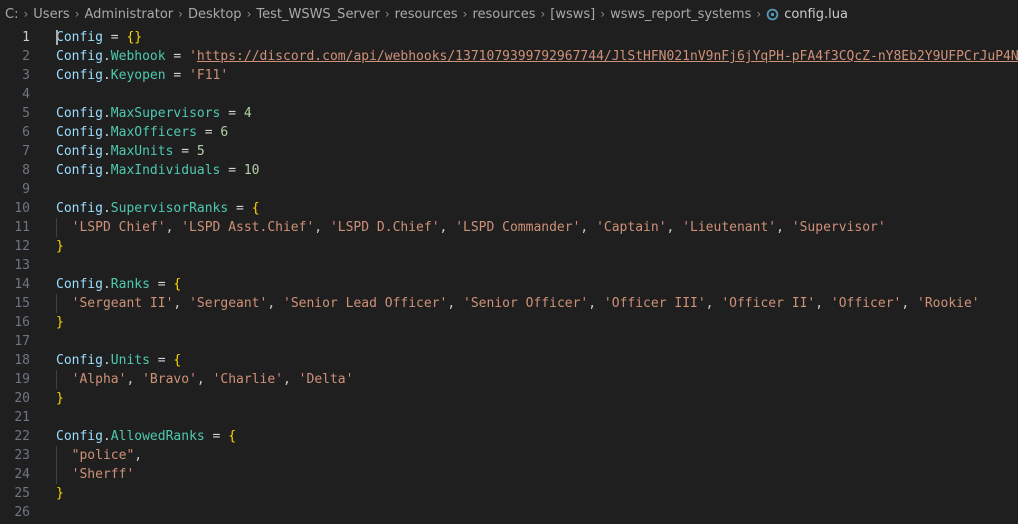 The image size is (1018, 524). What do you see at coordinates (165, 170) in the screenshot?
I see `code-token: MaxIndividuals` at bounding box center [165, 170].